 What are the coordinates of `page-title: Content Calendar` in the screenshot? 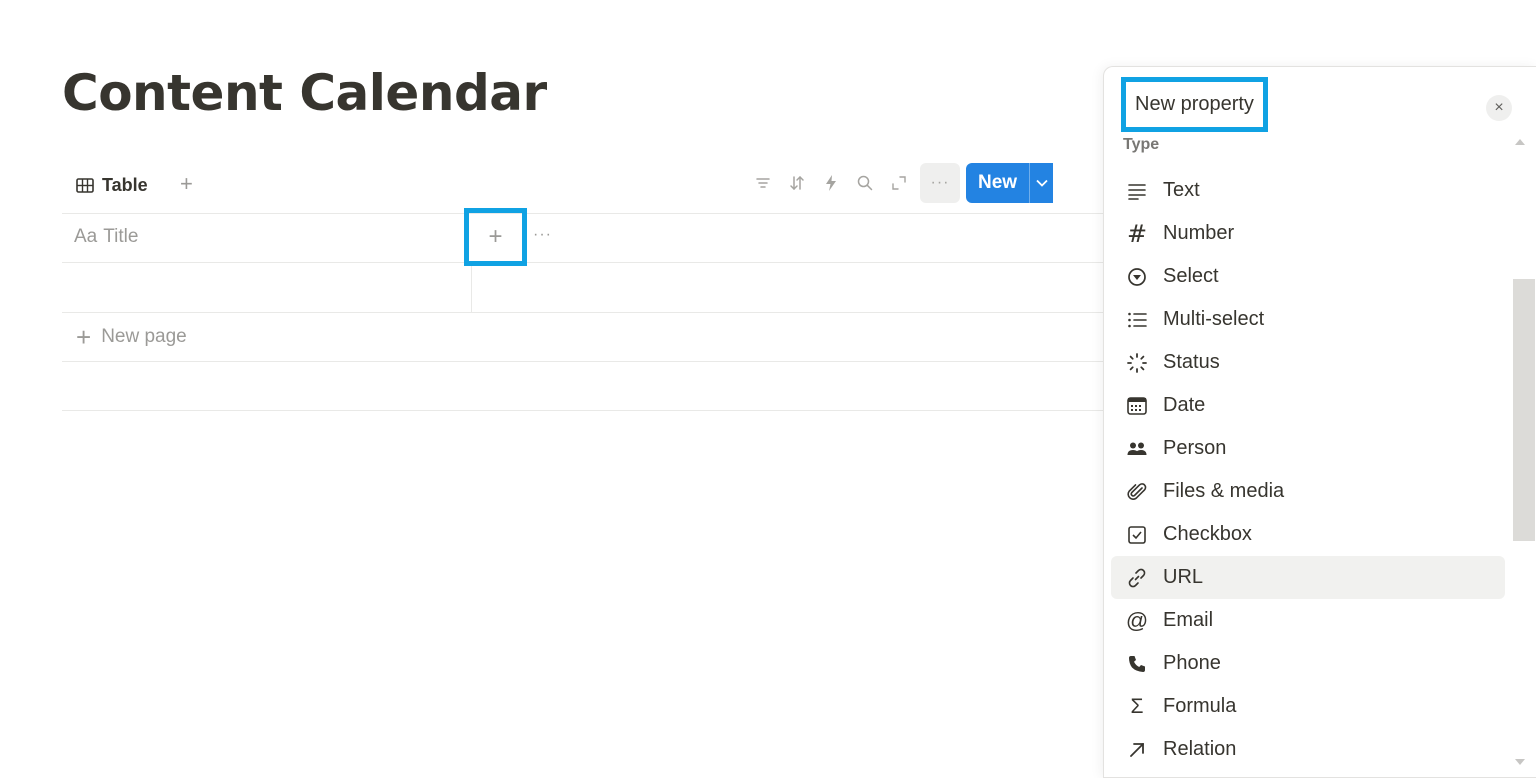 It's located at (304, 93).